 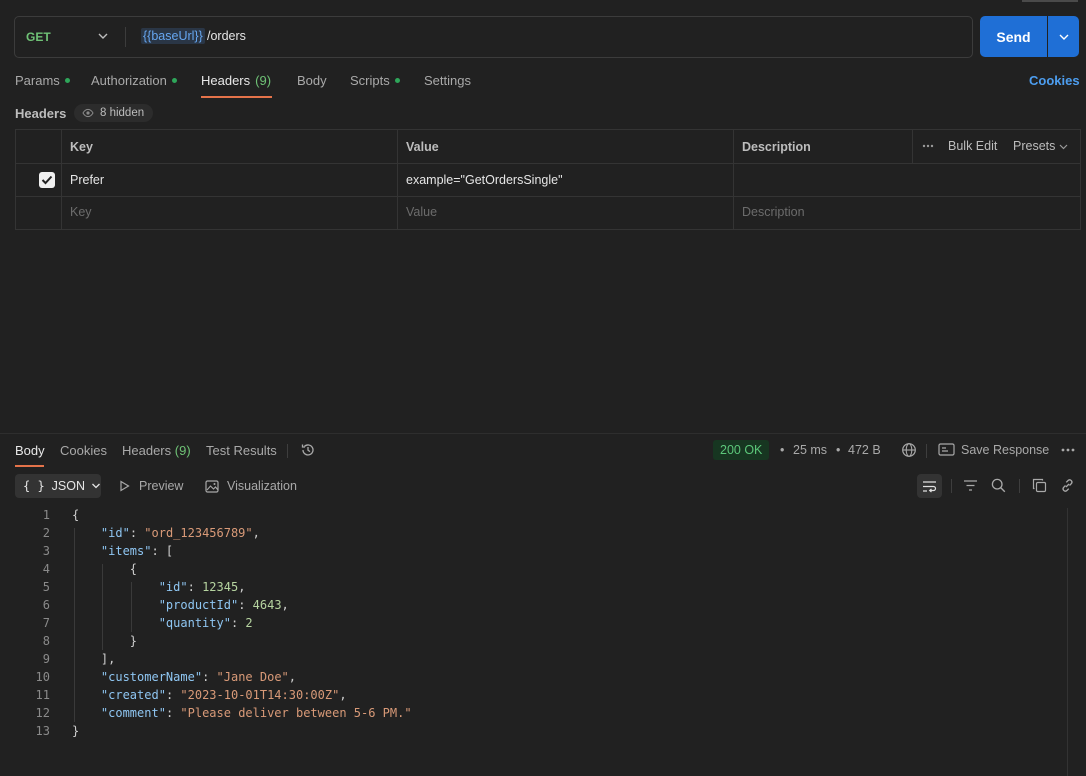 I want to click on header-value-cell: example="GetOrdersSingle", so click(x=484, y=180).